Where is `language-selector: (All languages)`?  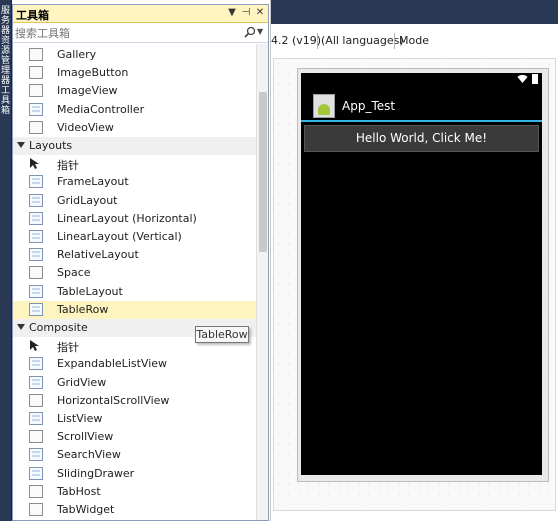
language-selector: (All languages) is located at coordinates (362, 40).